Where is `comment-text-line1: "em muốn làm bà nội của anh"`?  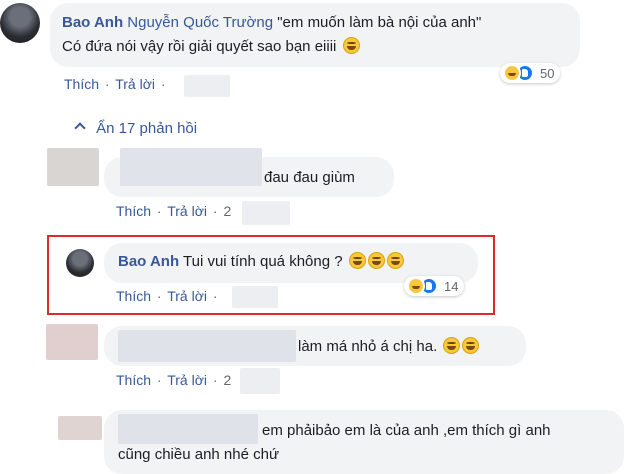 comment-text-line1: "em muốn làm bà nội của anh" is located at coordinates (379, 22).